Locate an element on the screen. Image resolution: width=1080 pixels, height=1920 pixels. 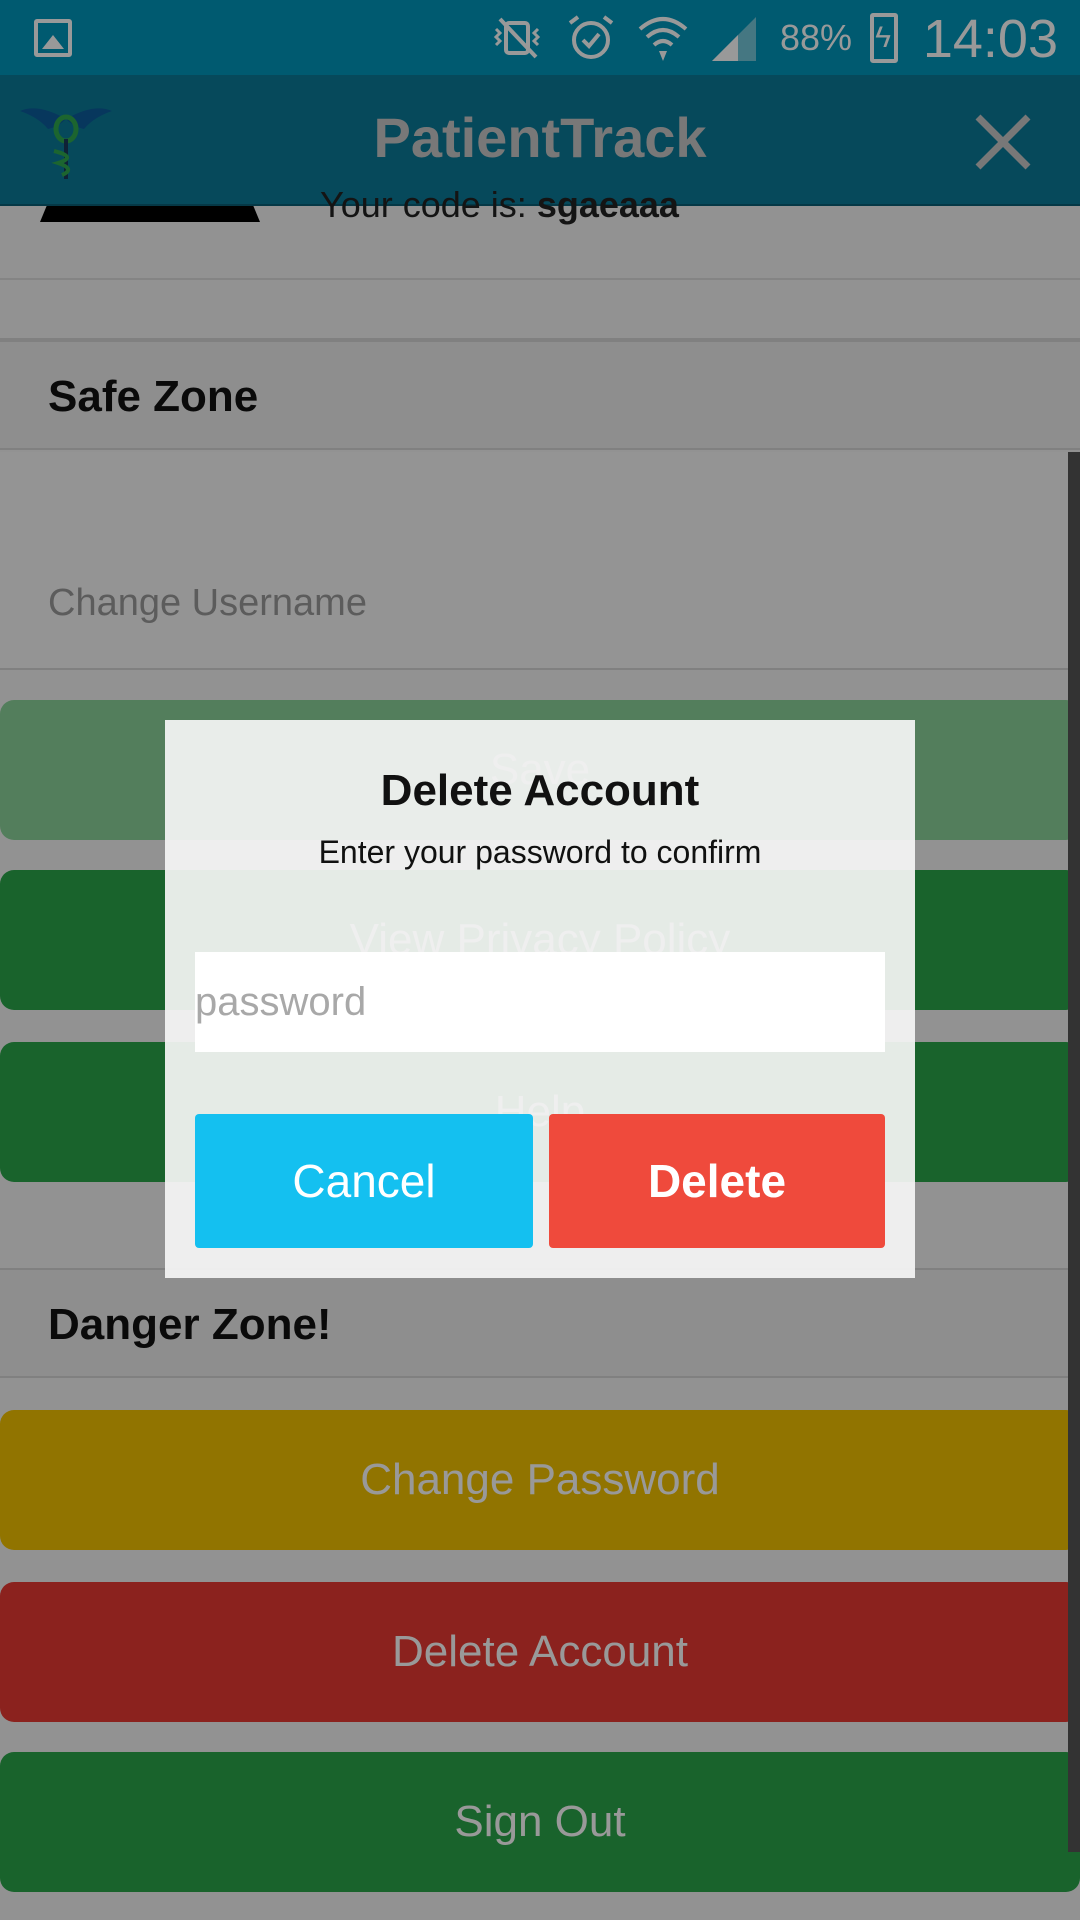
delete-button: Delete is located at coordinates (717, 1181).